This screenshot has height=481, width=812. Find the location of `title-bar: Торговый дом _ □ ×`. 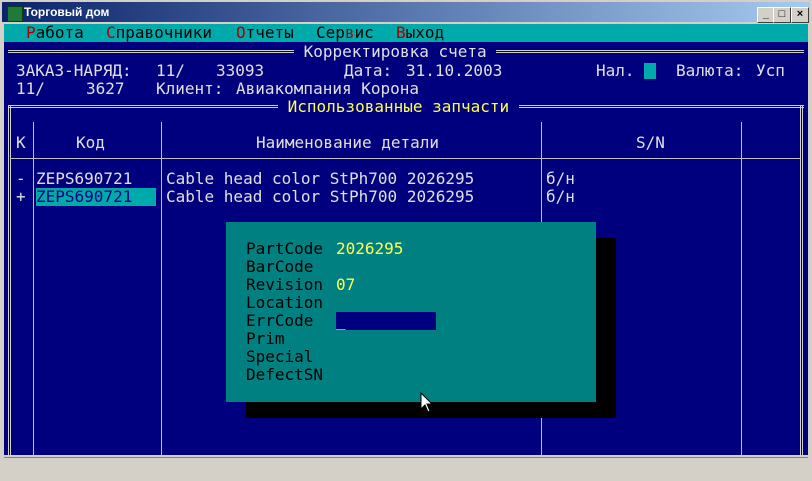

title-bar: Торговый дом _ □ × is located at coordinates (406, 12).